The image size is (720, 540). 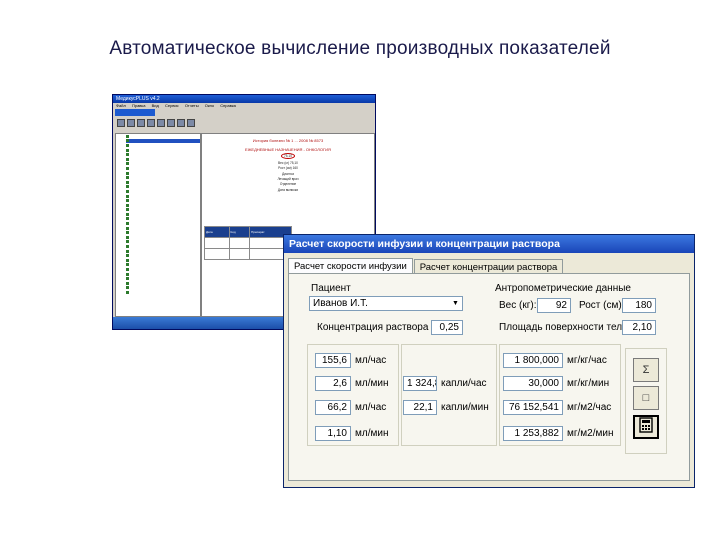 What do you see at coordinates (340, 303) in the screenshot?
I see `patient-value: Иванов И.Т.` at bounding box center [340, 303].